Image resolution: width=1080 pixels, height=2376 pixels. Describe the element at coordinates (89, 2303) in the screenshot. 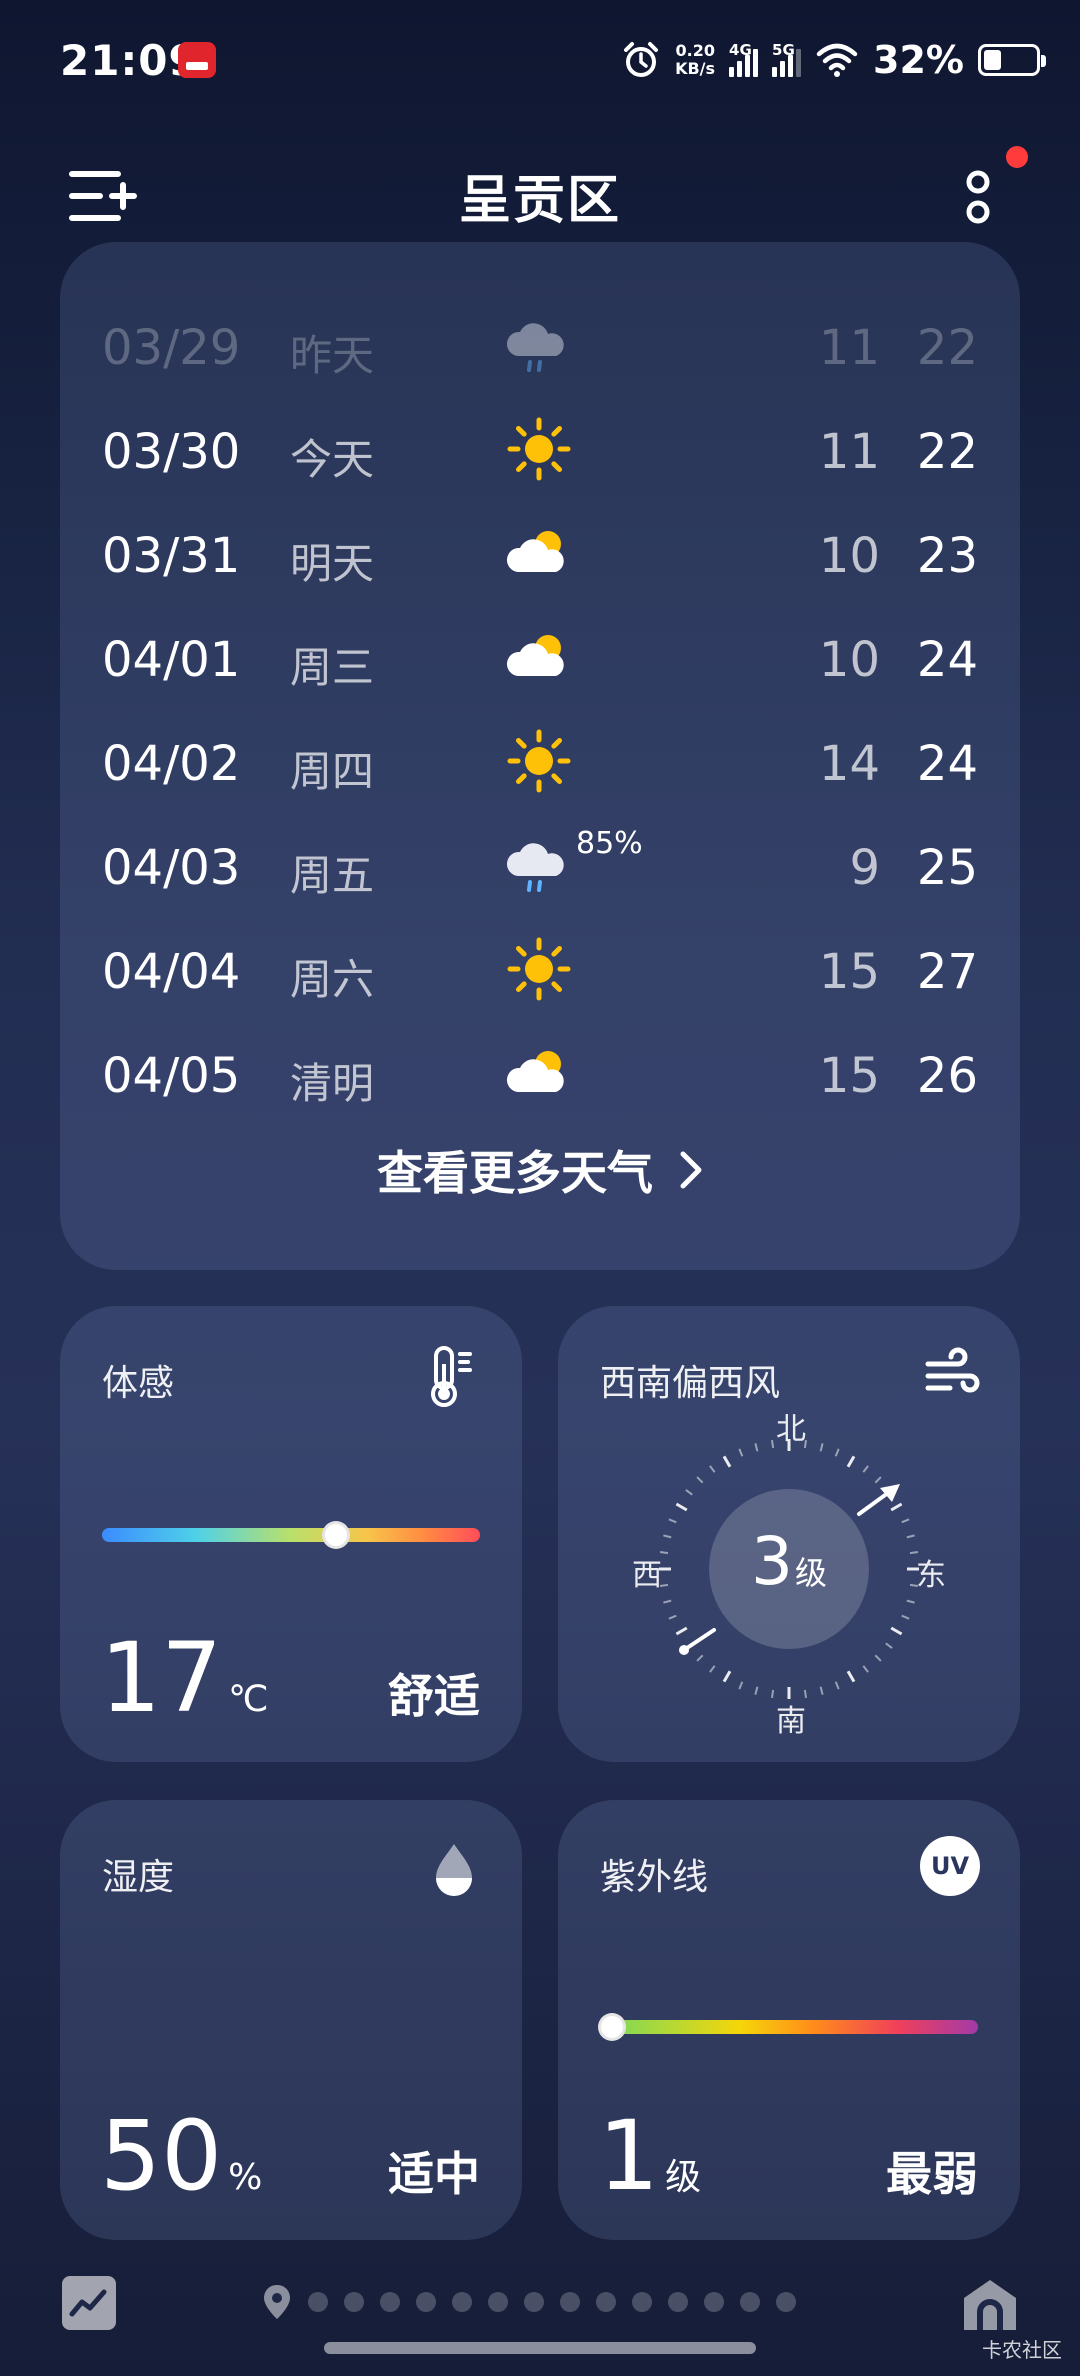

I see `trend-chart-icon` at that location.